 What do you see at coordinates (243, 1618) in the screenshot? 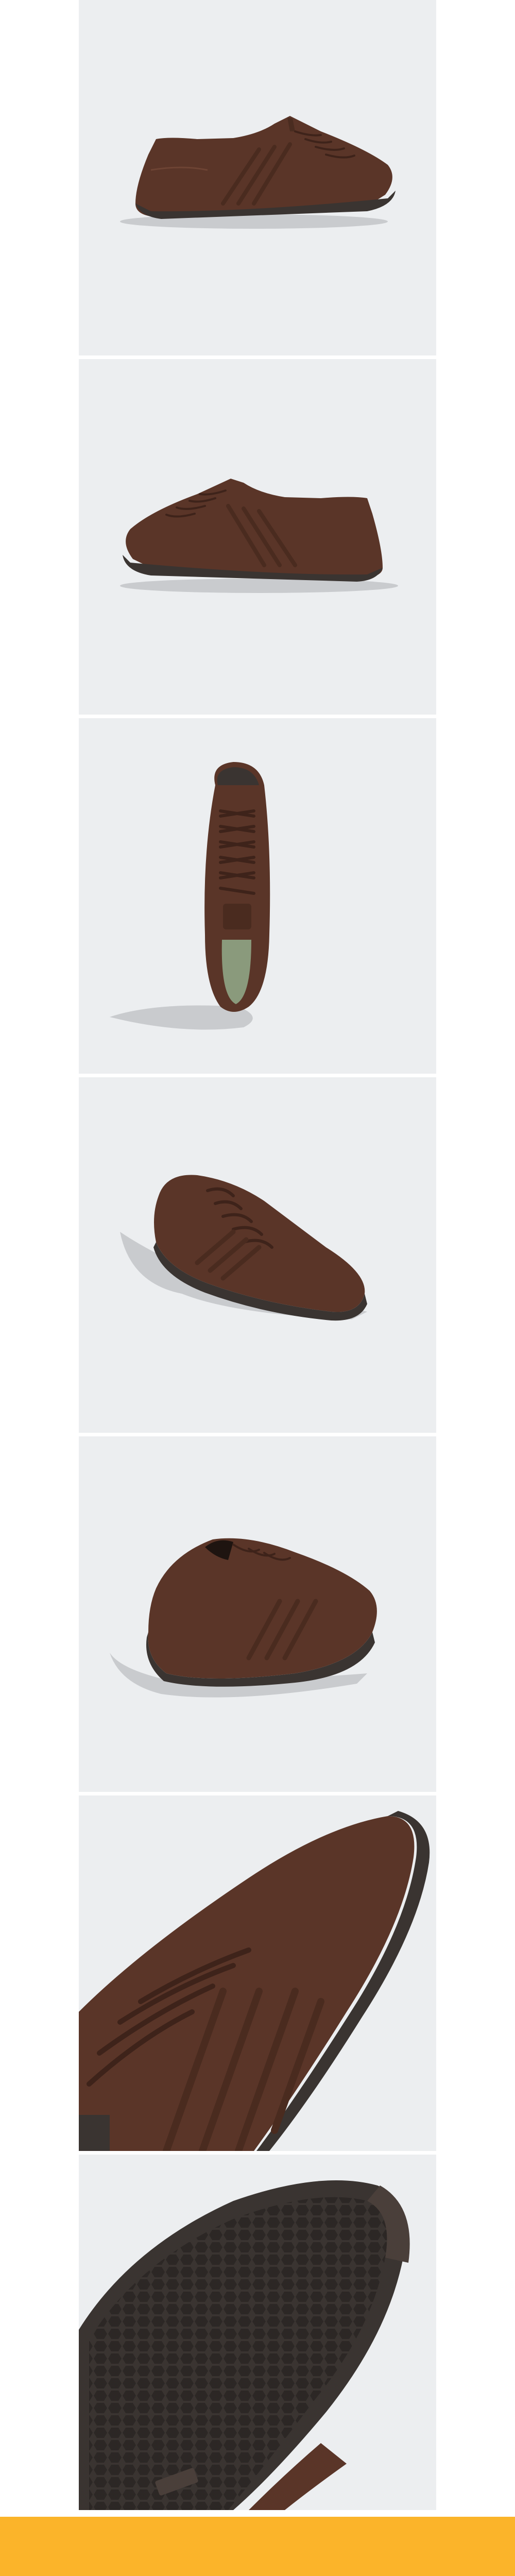
I see `shoe-back-icon` at bounding box center [243, 1618].